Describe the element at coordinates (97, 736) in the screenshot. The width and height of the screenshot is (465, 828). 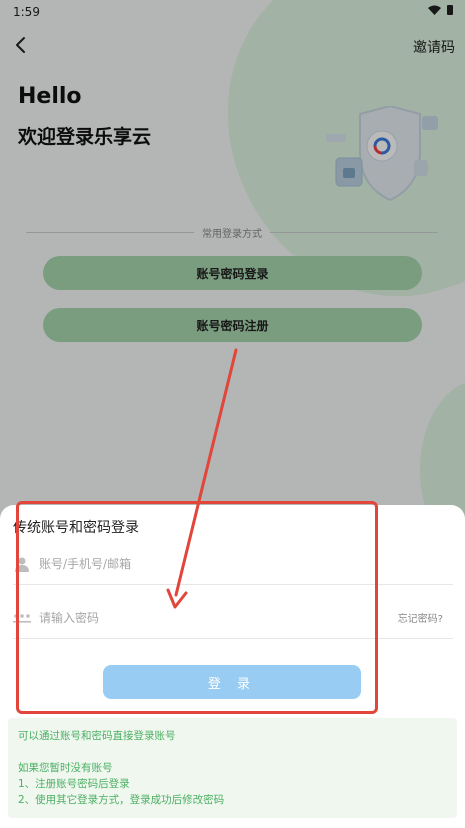
I see `info-line: 可以通过账号和密码直接登录账号` at that location.